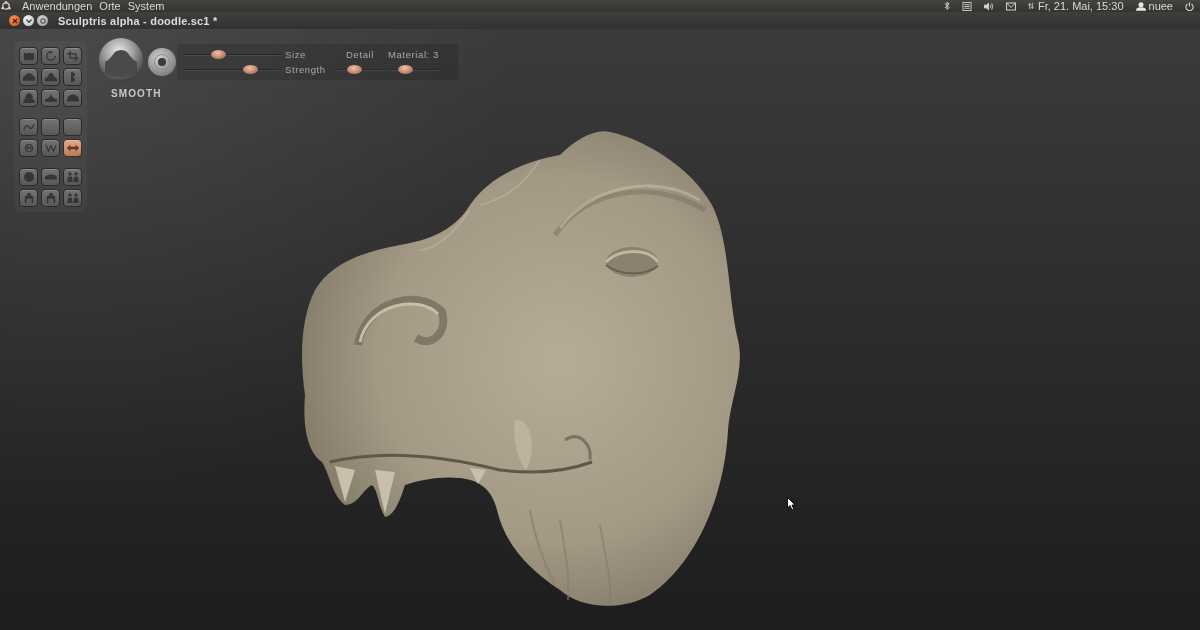 The width and height of the screenshot is (1200, 630). I want to click on flat-bump-icon, so click(50, 177).